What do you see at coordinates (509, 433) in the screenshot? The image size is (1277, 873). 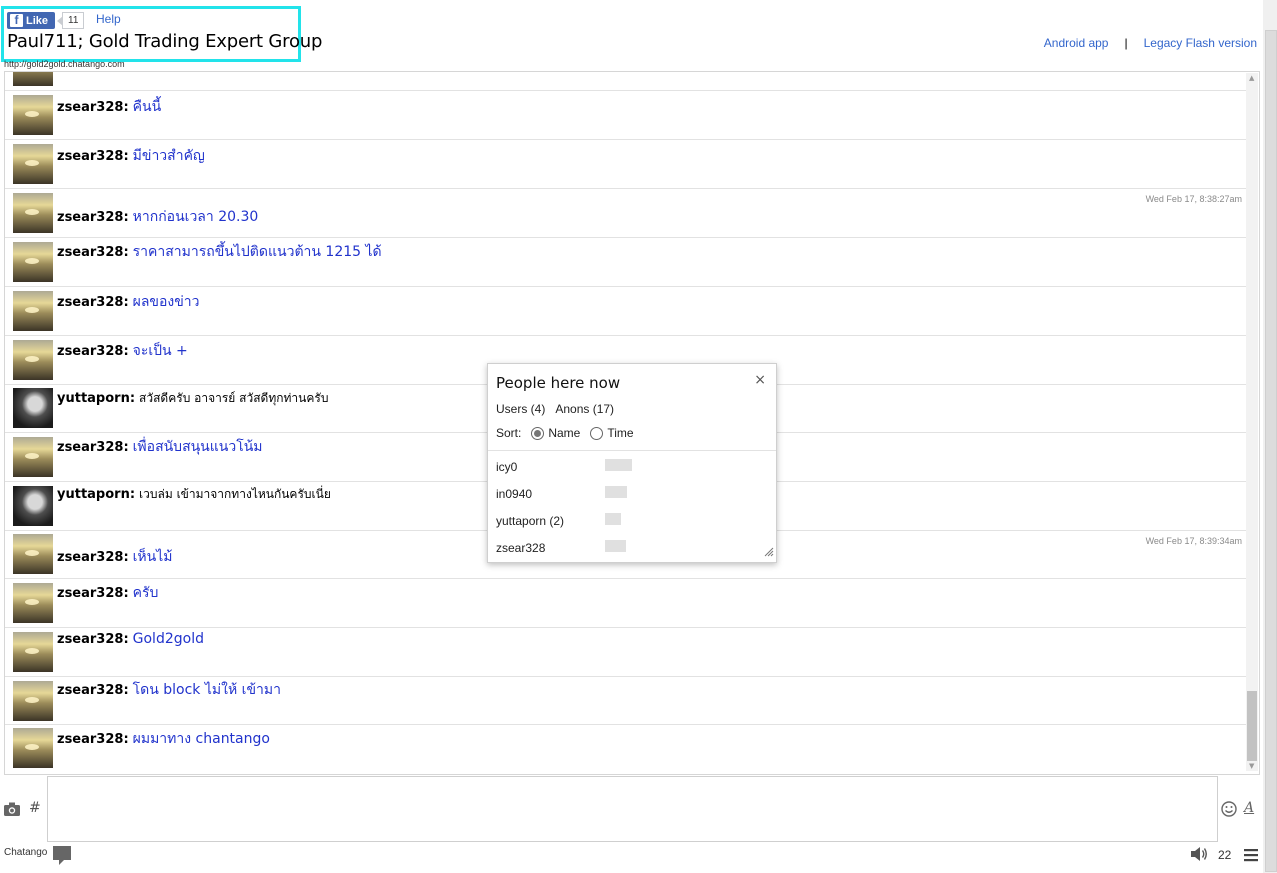 I see `sort-label: Sort:` at bounding box center [509, 433].